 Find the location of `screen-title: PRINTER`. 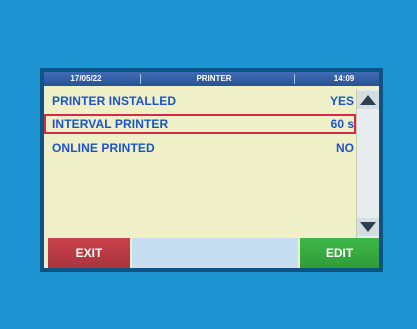

screen-title: PRINTER is located at coordinates (214, 78).